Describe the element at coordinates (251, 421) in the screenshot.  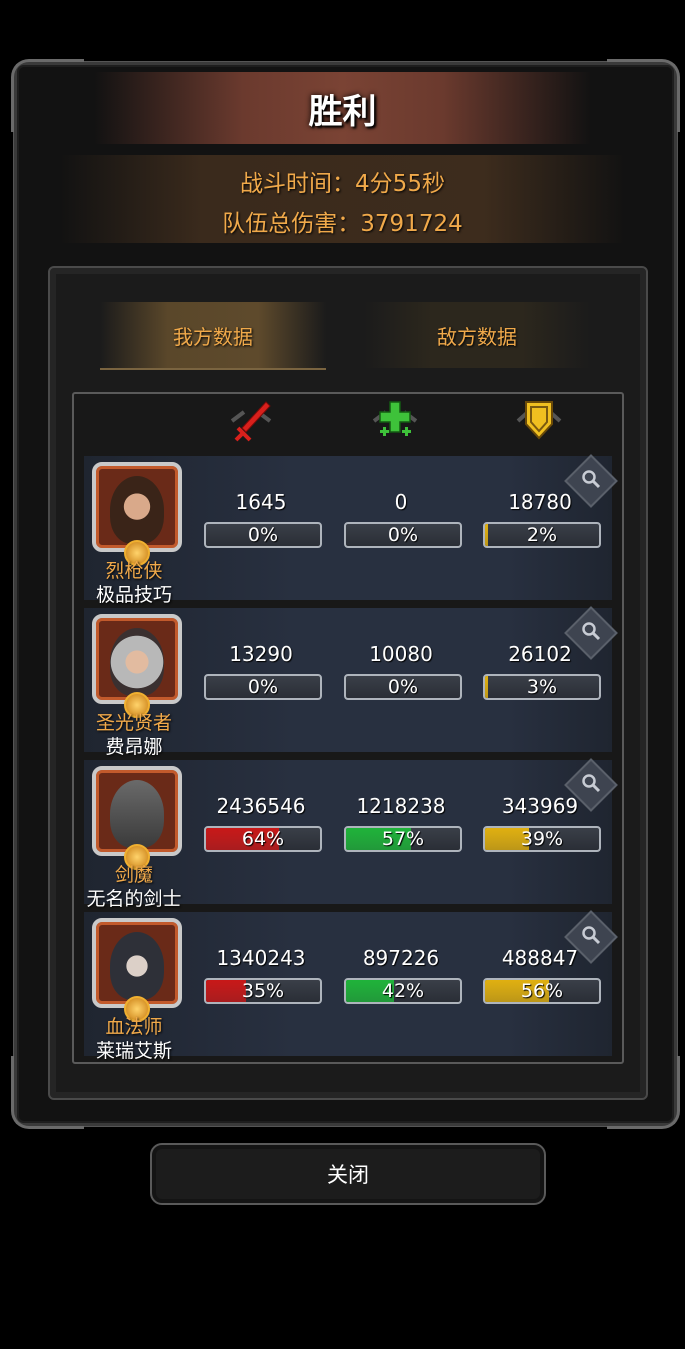
I see `red-sword-icon` at that location.